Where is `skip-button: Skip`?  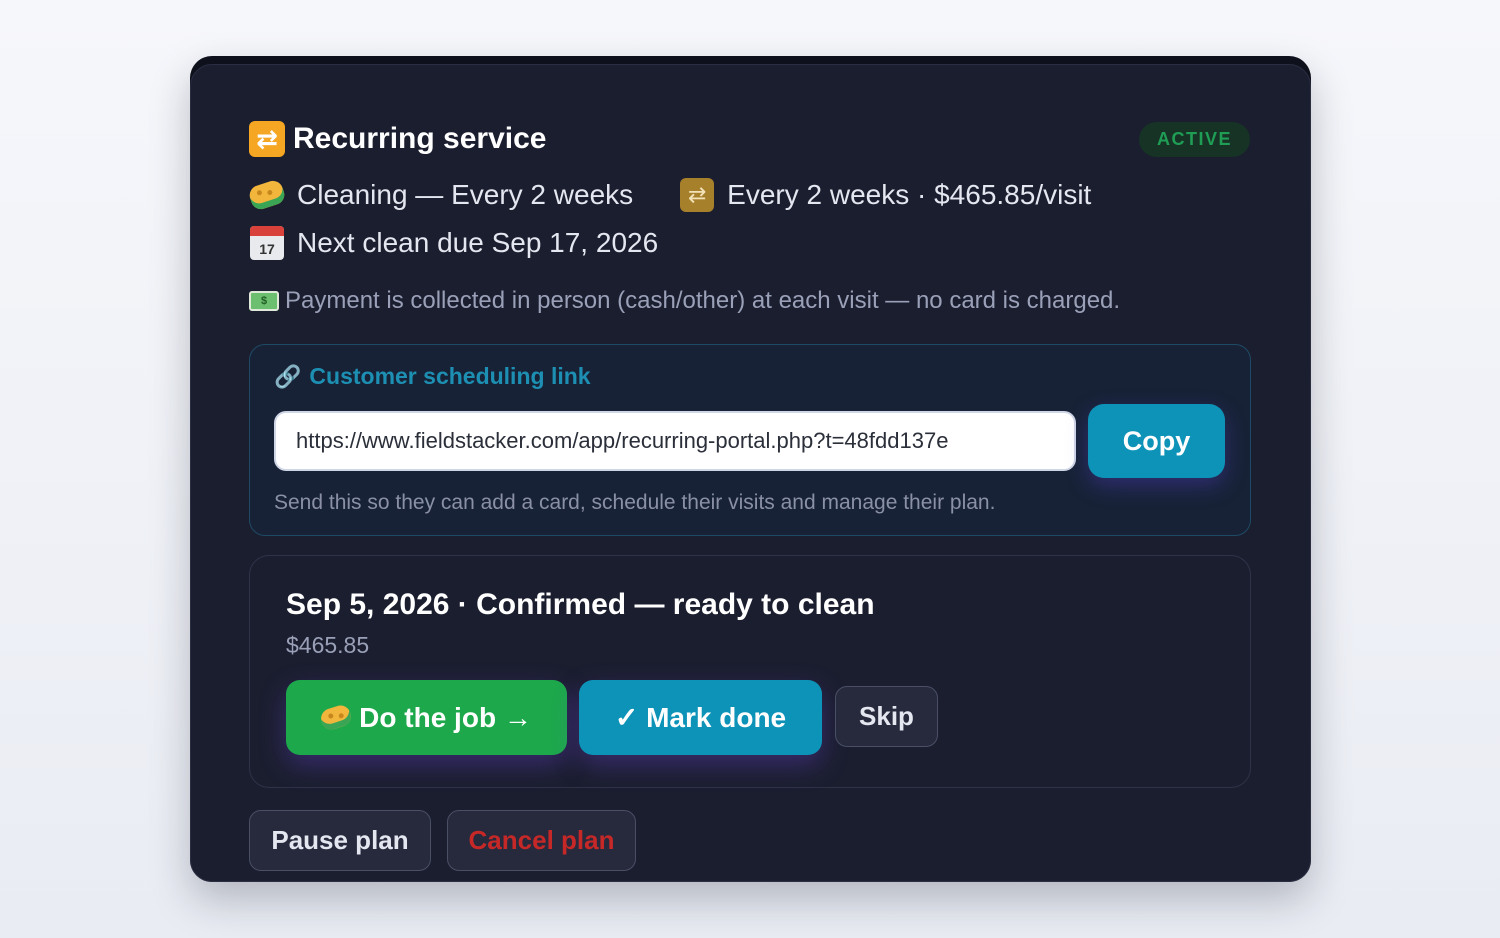 skip-button: Skip is located at coordinates (886, 716).